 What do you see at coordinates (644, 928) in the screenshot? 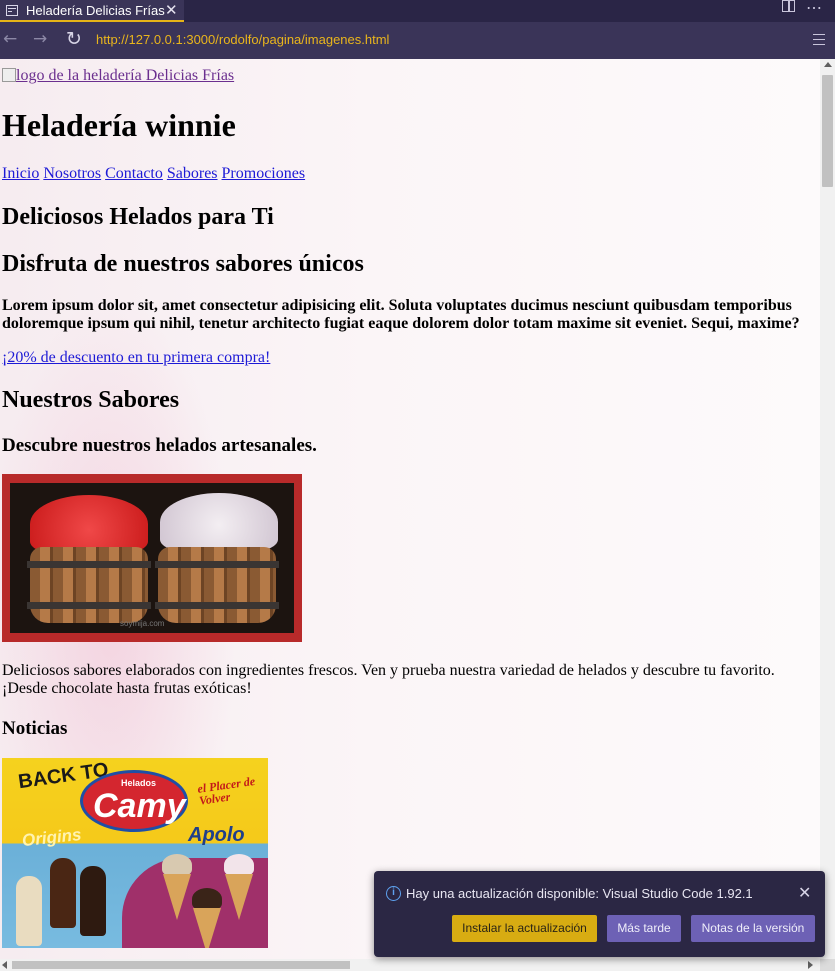
I see `later-button: Más tarde` at bounding box center [644, 928].